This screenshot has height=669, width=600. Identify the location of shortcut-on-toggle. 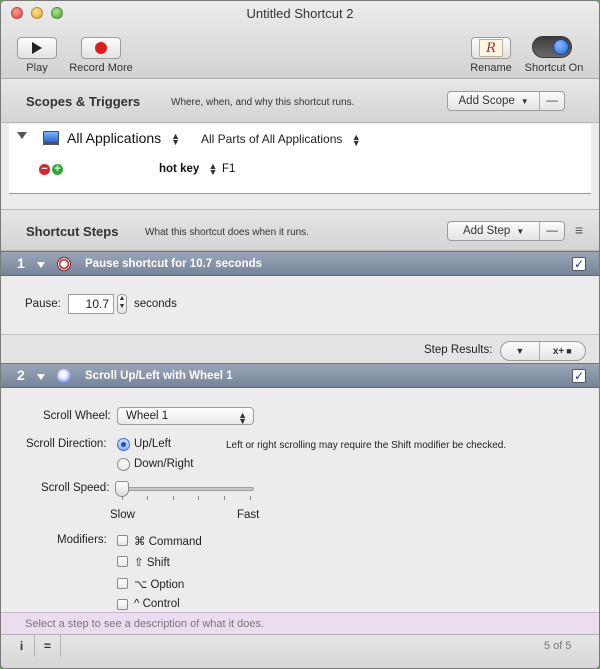
(552, 47).